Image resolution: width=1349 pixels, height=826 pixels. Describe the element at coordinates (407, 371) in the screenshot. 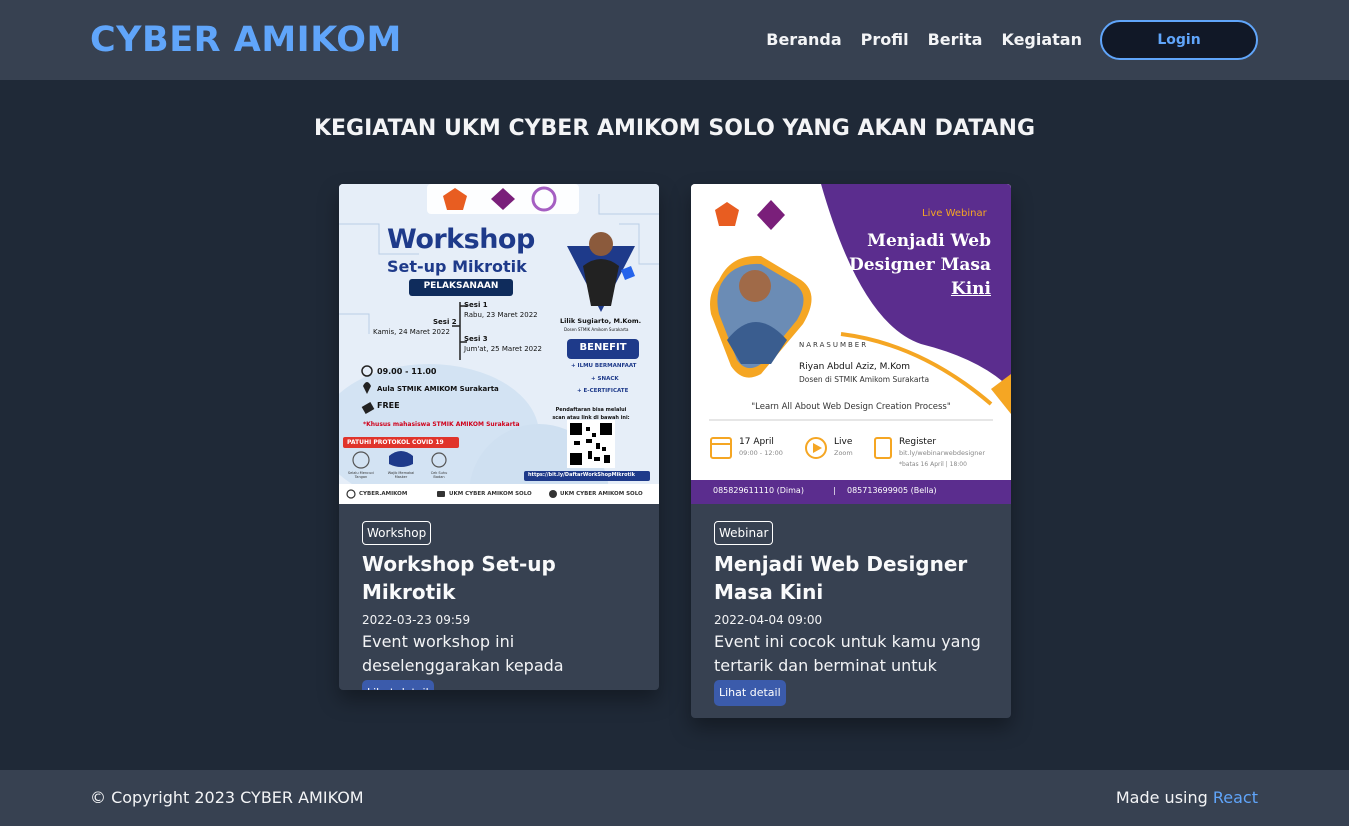

I see `poster-time: 09.00 - 11.00` at that location.